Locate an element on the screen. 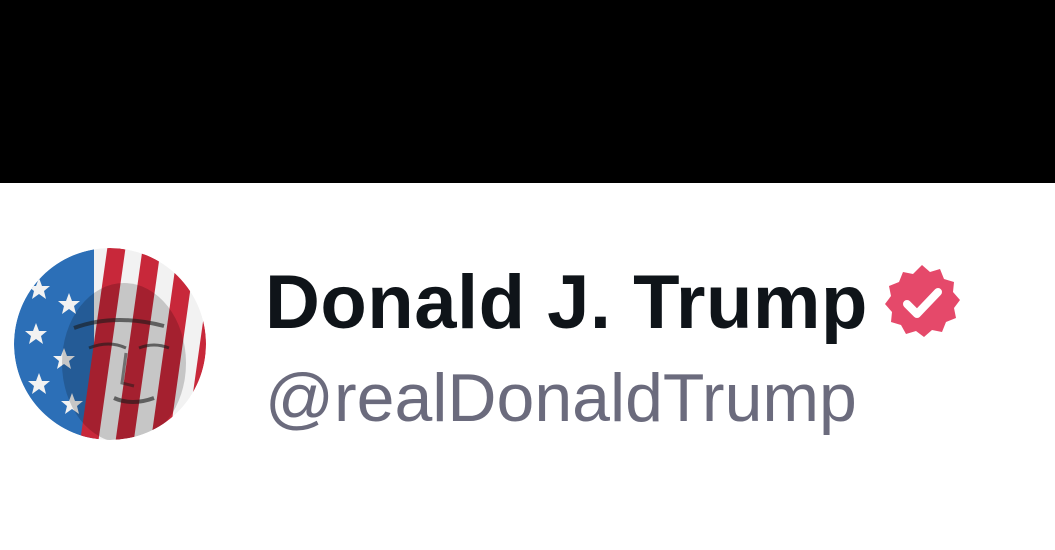  display-name: Donald J. Trump is located at coordinates (566, 303).